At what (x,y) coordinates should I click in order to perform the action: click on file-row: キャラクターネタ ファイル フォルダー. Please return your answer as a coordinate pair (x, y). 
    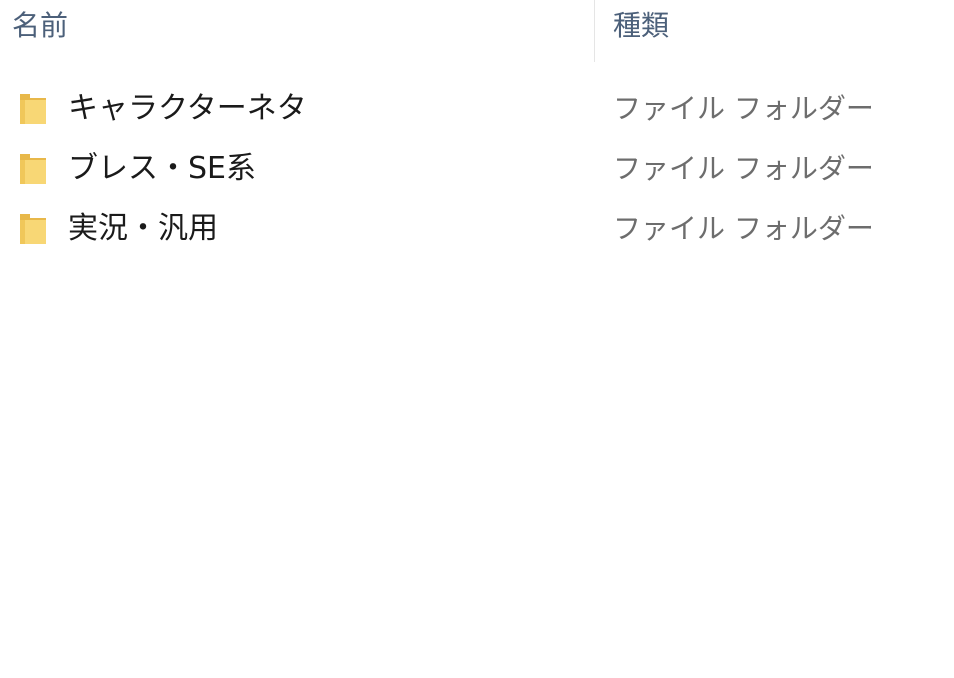
    Looking at the image, I should click on (477, 110).